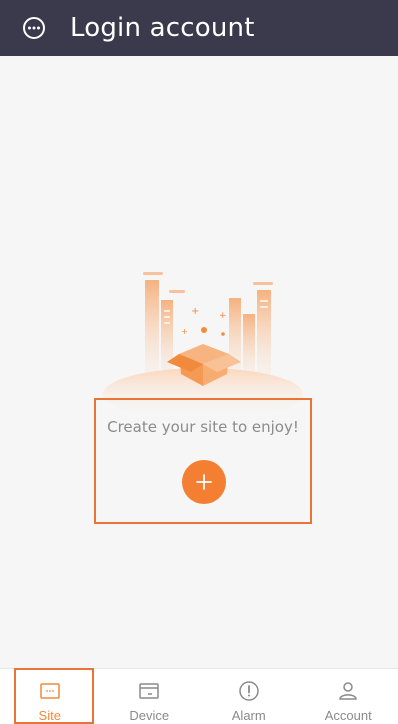  What do you see at coordinates (162, 28) in the screenshot?
I see `page-title: Login account` at bounding box center [162, 28].